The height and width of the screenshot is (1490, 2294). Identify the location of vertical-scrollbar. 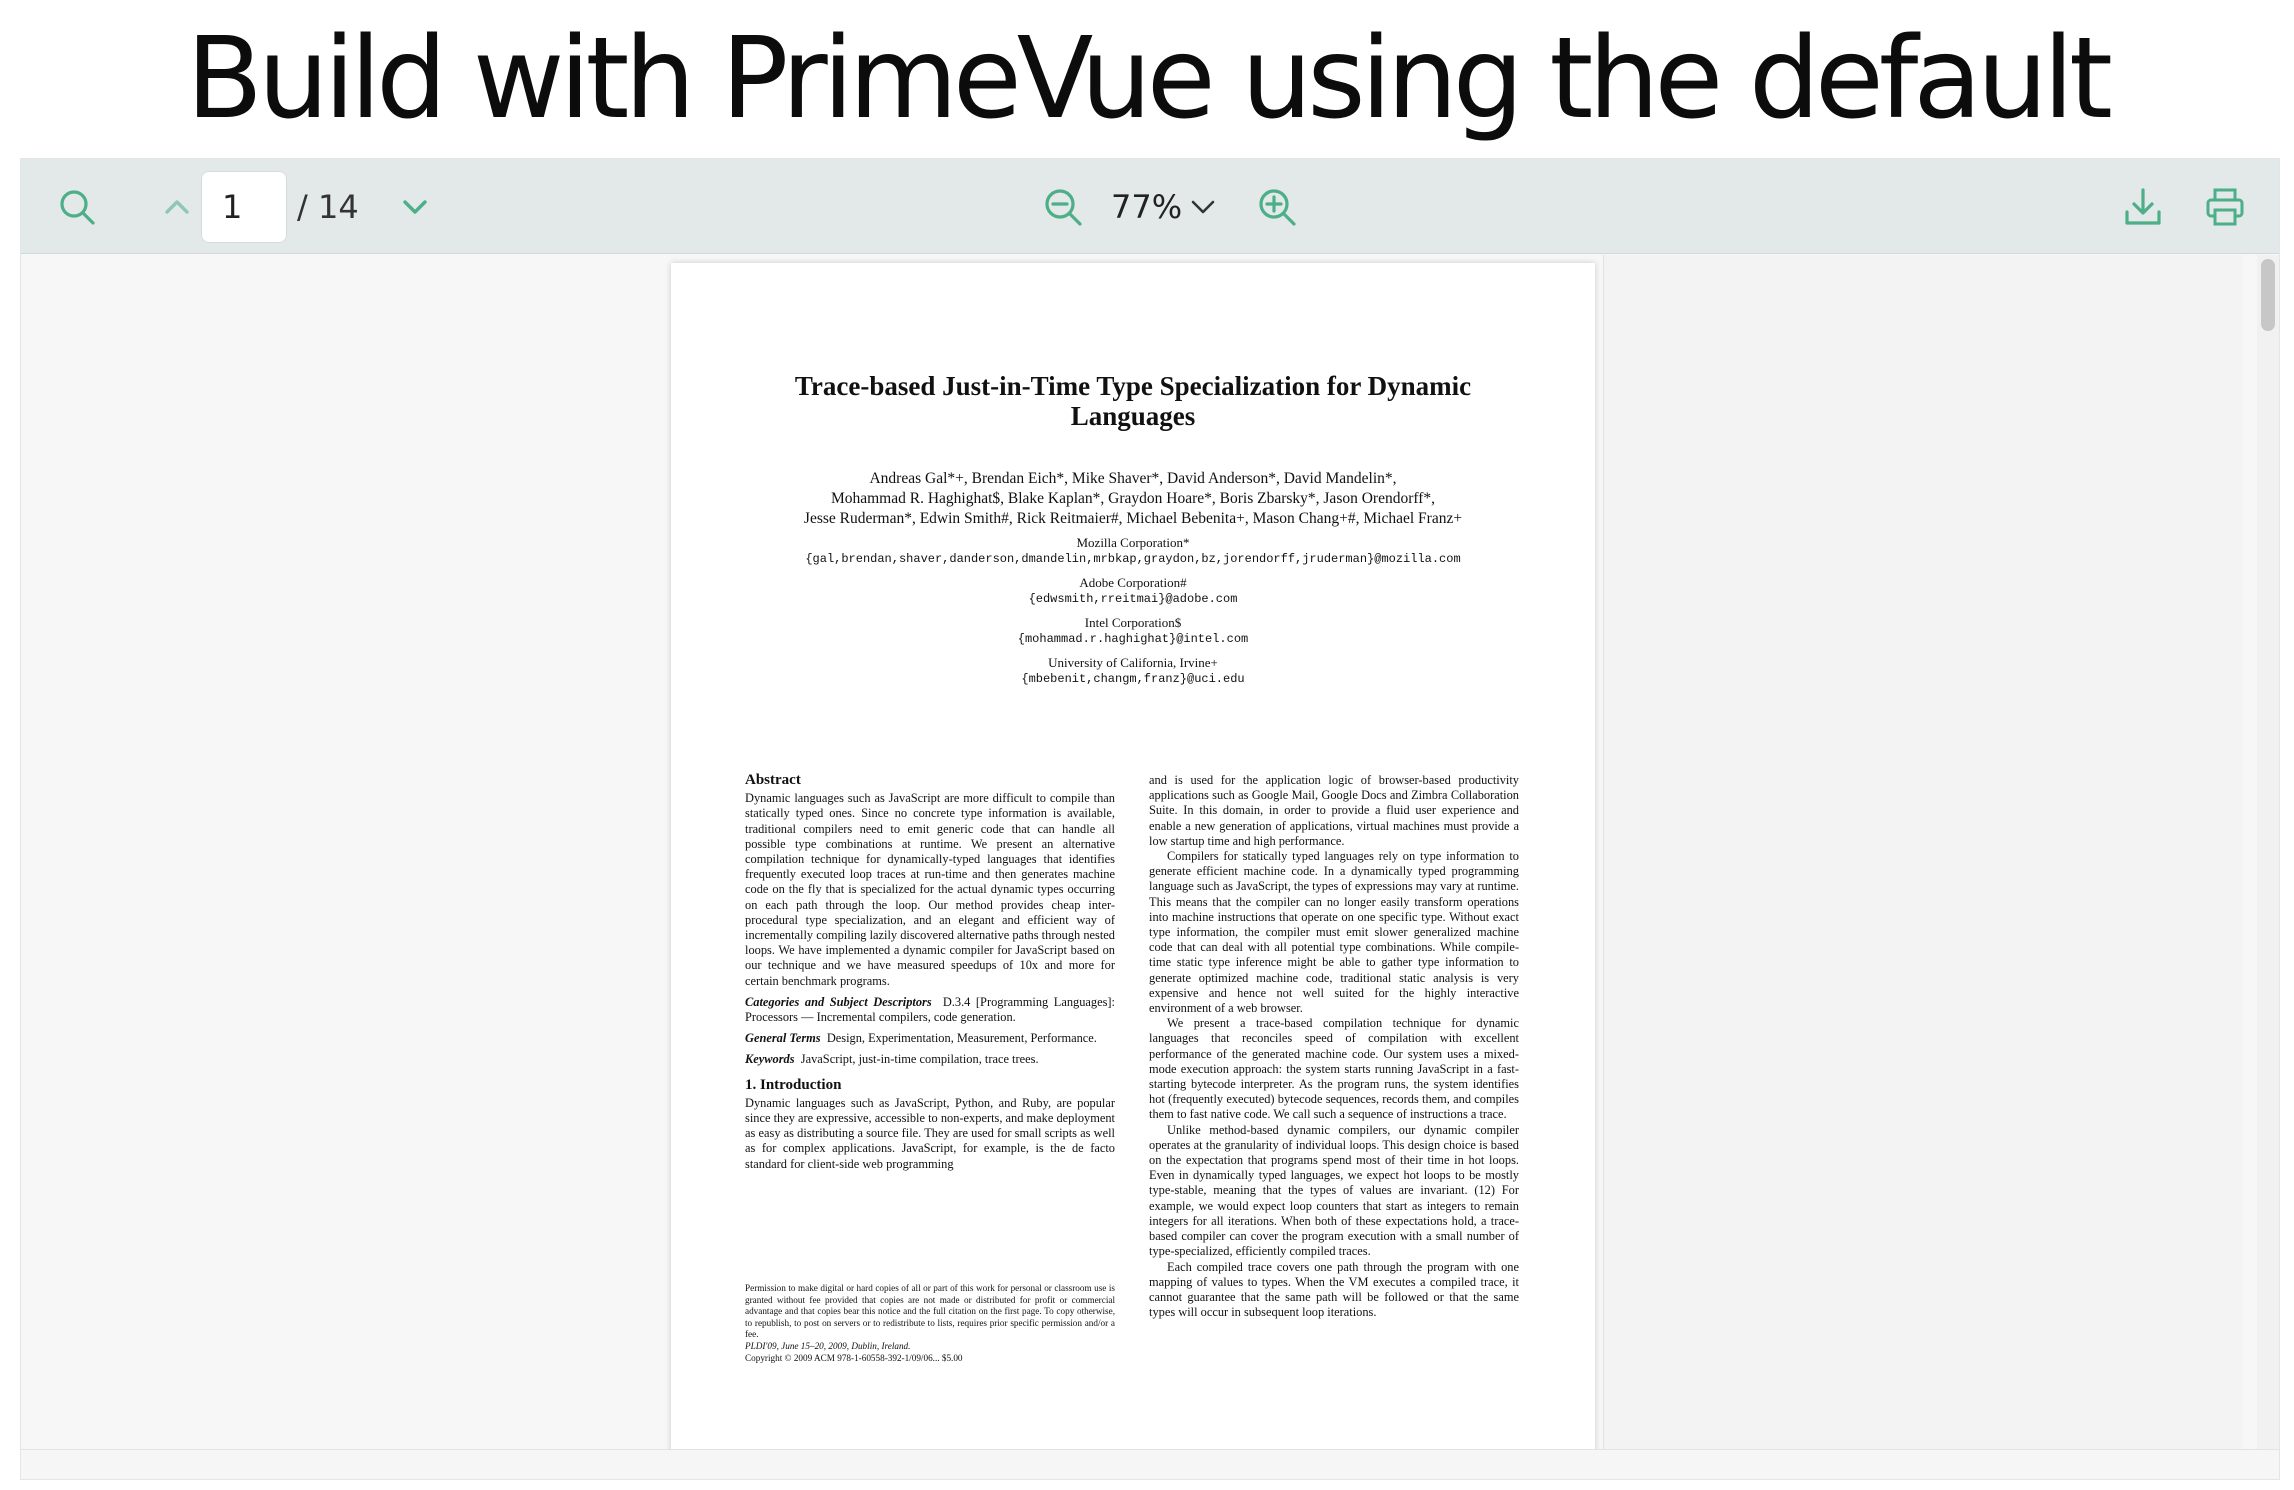
(2268, 853).